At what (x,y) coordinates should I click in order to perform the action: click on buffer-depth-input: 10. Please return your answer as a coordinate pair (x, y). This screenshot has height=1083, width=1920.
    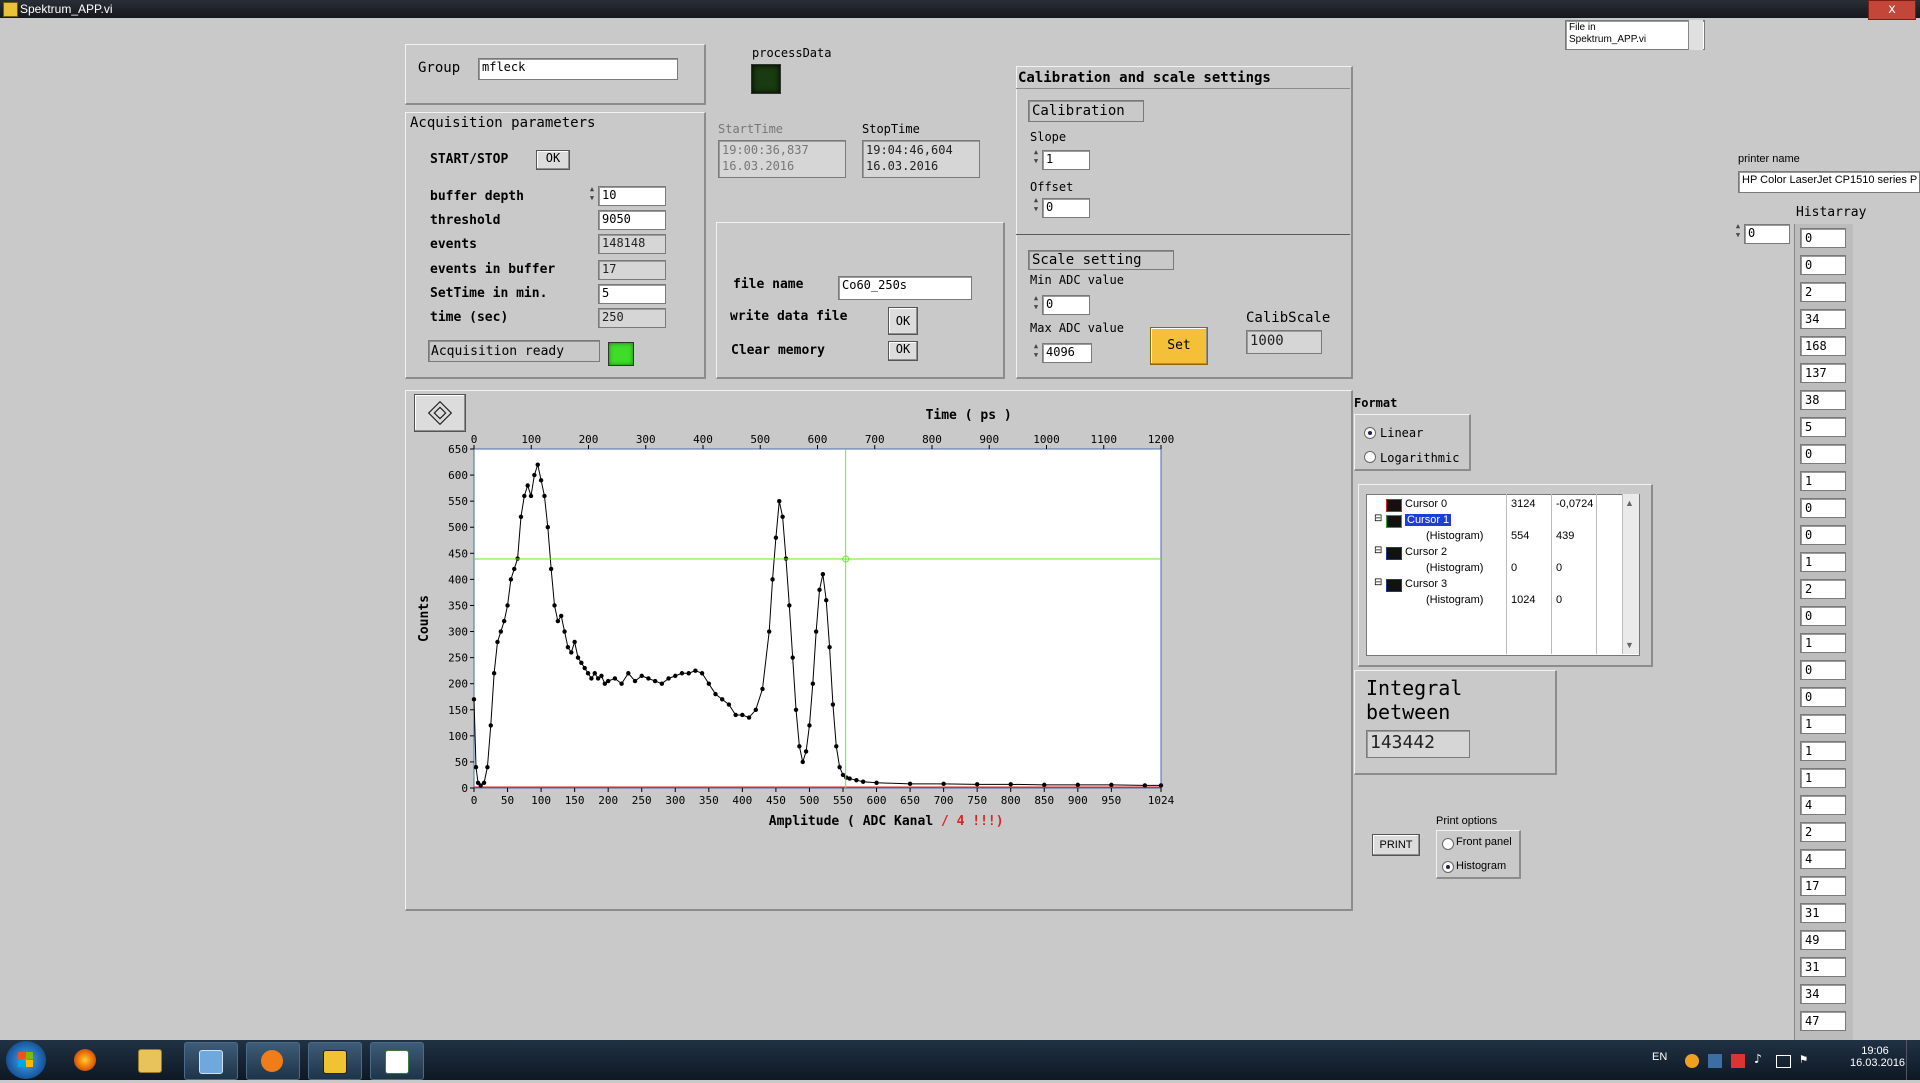
    Looking at the image, I should click on (632, 196).